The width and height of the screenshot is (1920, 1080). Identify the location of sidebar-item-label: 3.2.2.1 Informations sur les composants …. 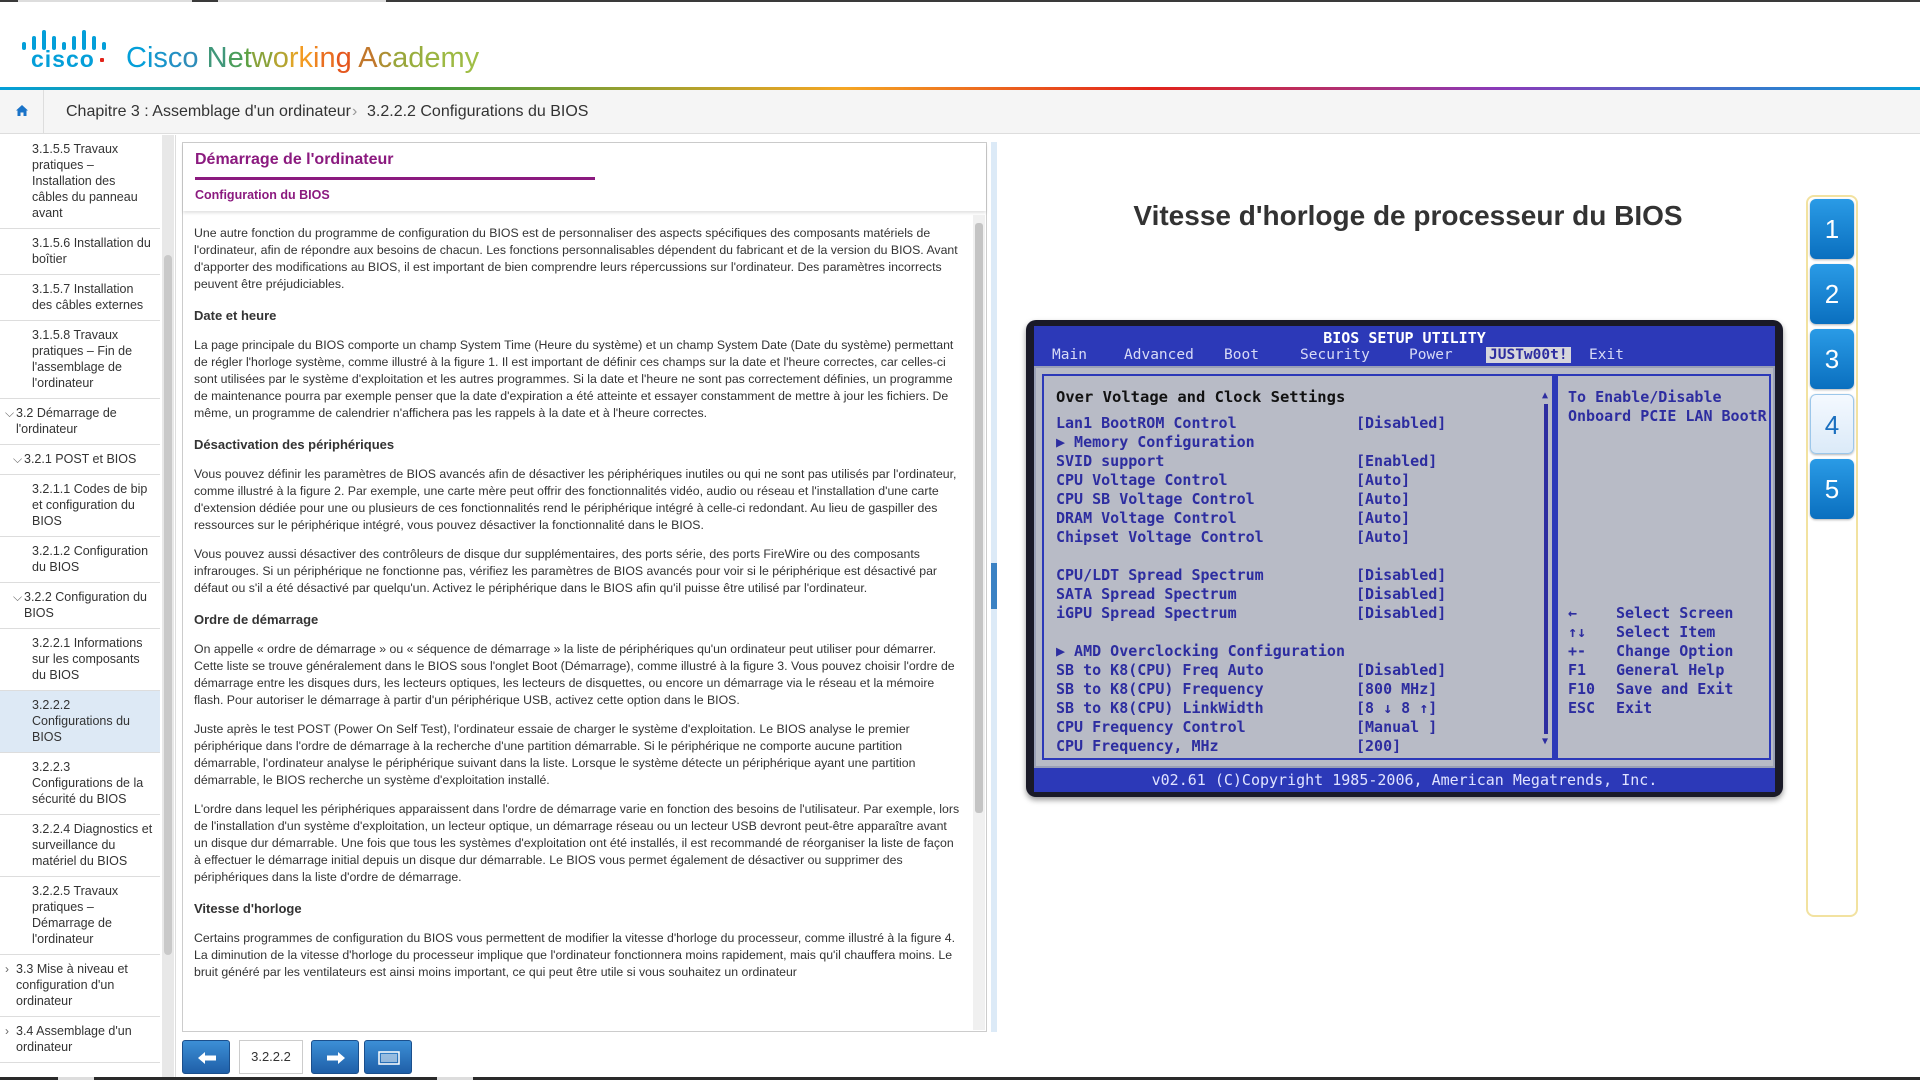
(87, 659).